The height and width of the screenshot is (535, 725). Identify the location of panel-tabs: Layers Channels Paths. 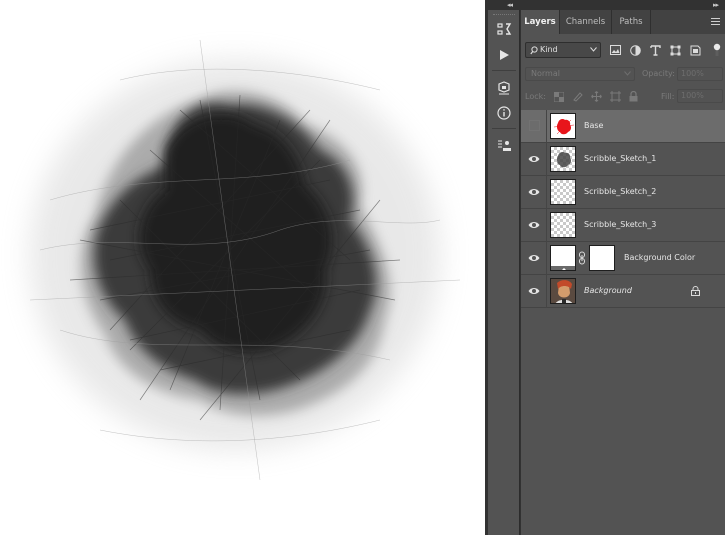
(623, 22).